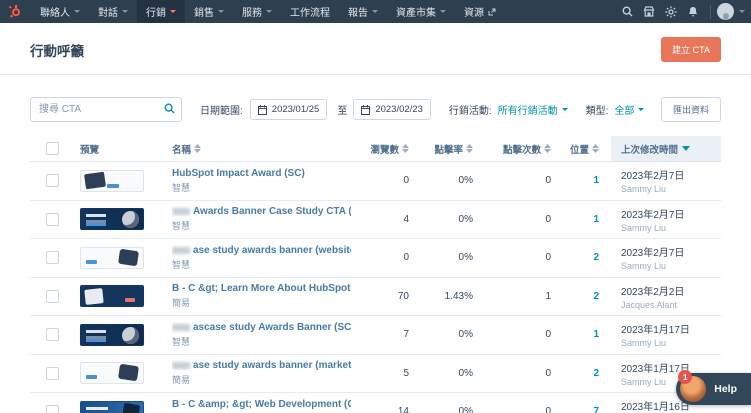  I want to click on header-name: 名稱, so click(261, 148).